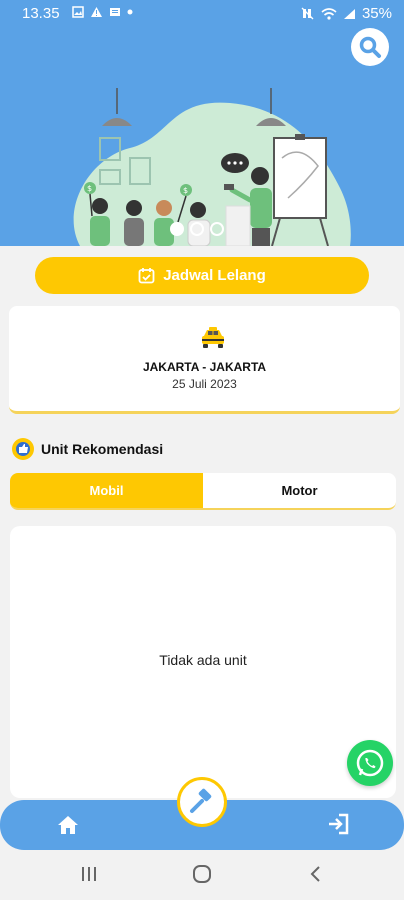 This screenshot has width=404, height=900. Describe the element at coordinates (202, 14) in the screenshot. I see `status-bar: 13.35 35%` at that location.